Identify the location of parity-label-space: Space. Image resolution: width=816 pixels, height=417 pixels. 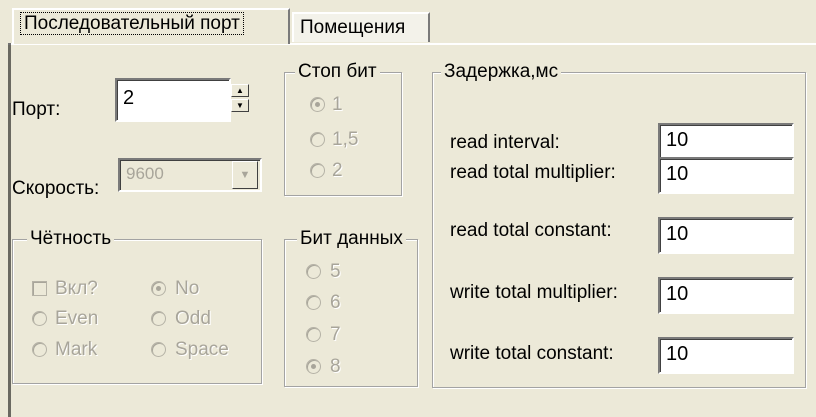
(202, 349).